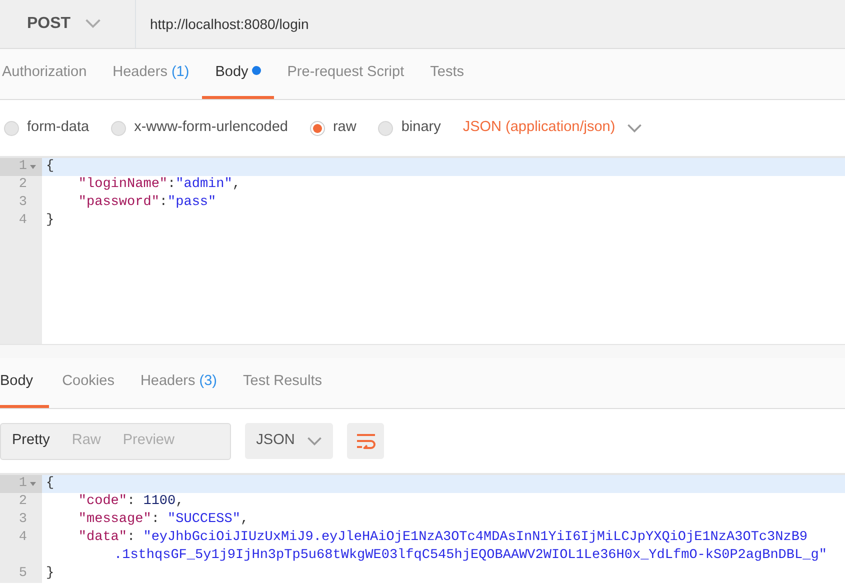 The image size is (845, 584). Describe the element at coordinates (346, 74) in the screenshot. I see `tab: Pre-request Script` at that location.